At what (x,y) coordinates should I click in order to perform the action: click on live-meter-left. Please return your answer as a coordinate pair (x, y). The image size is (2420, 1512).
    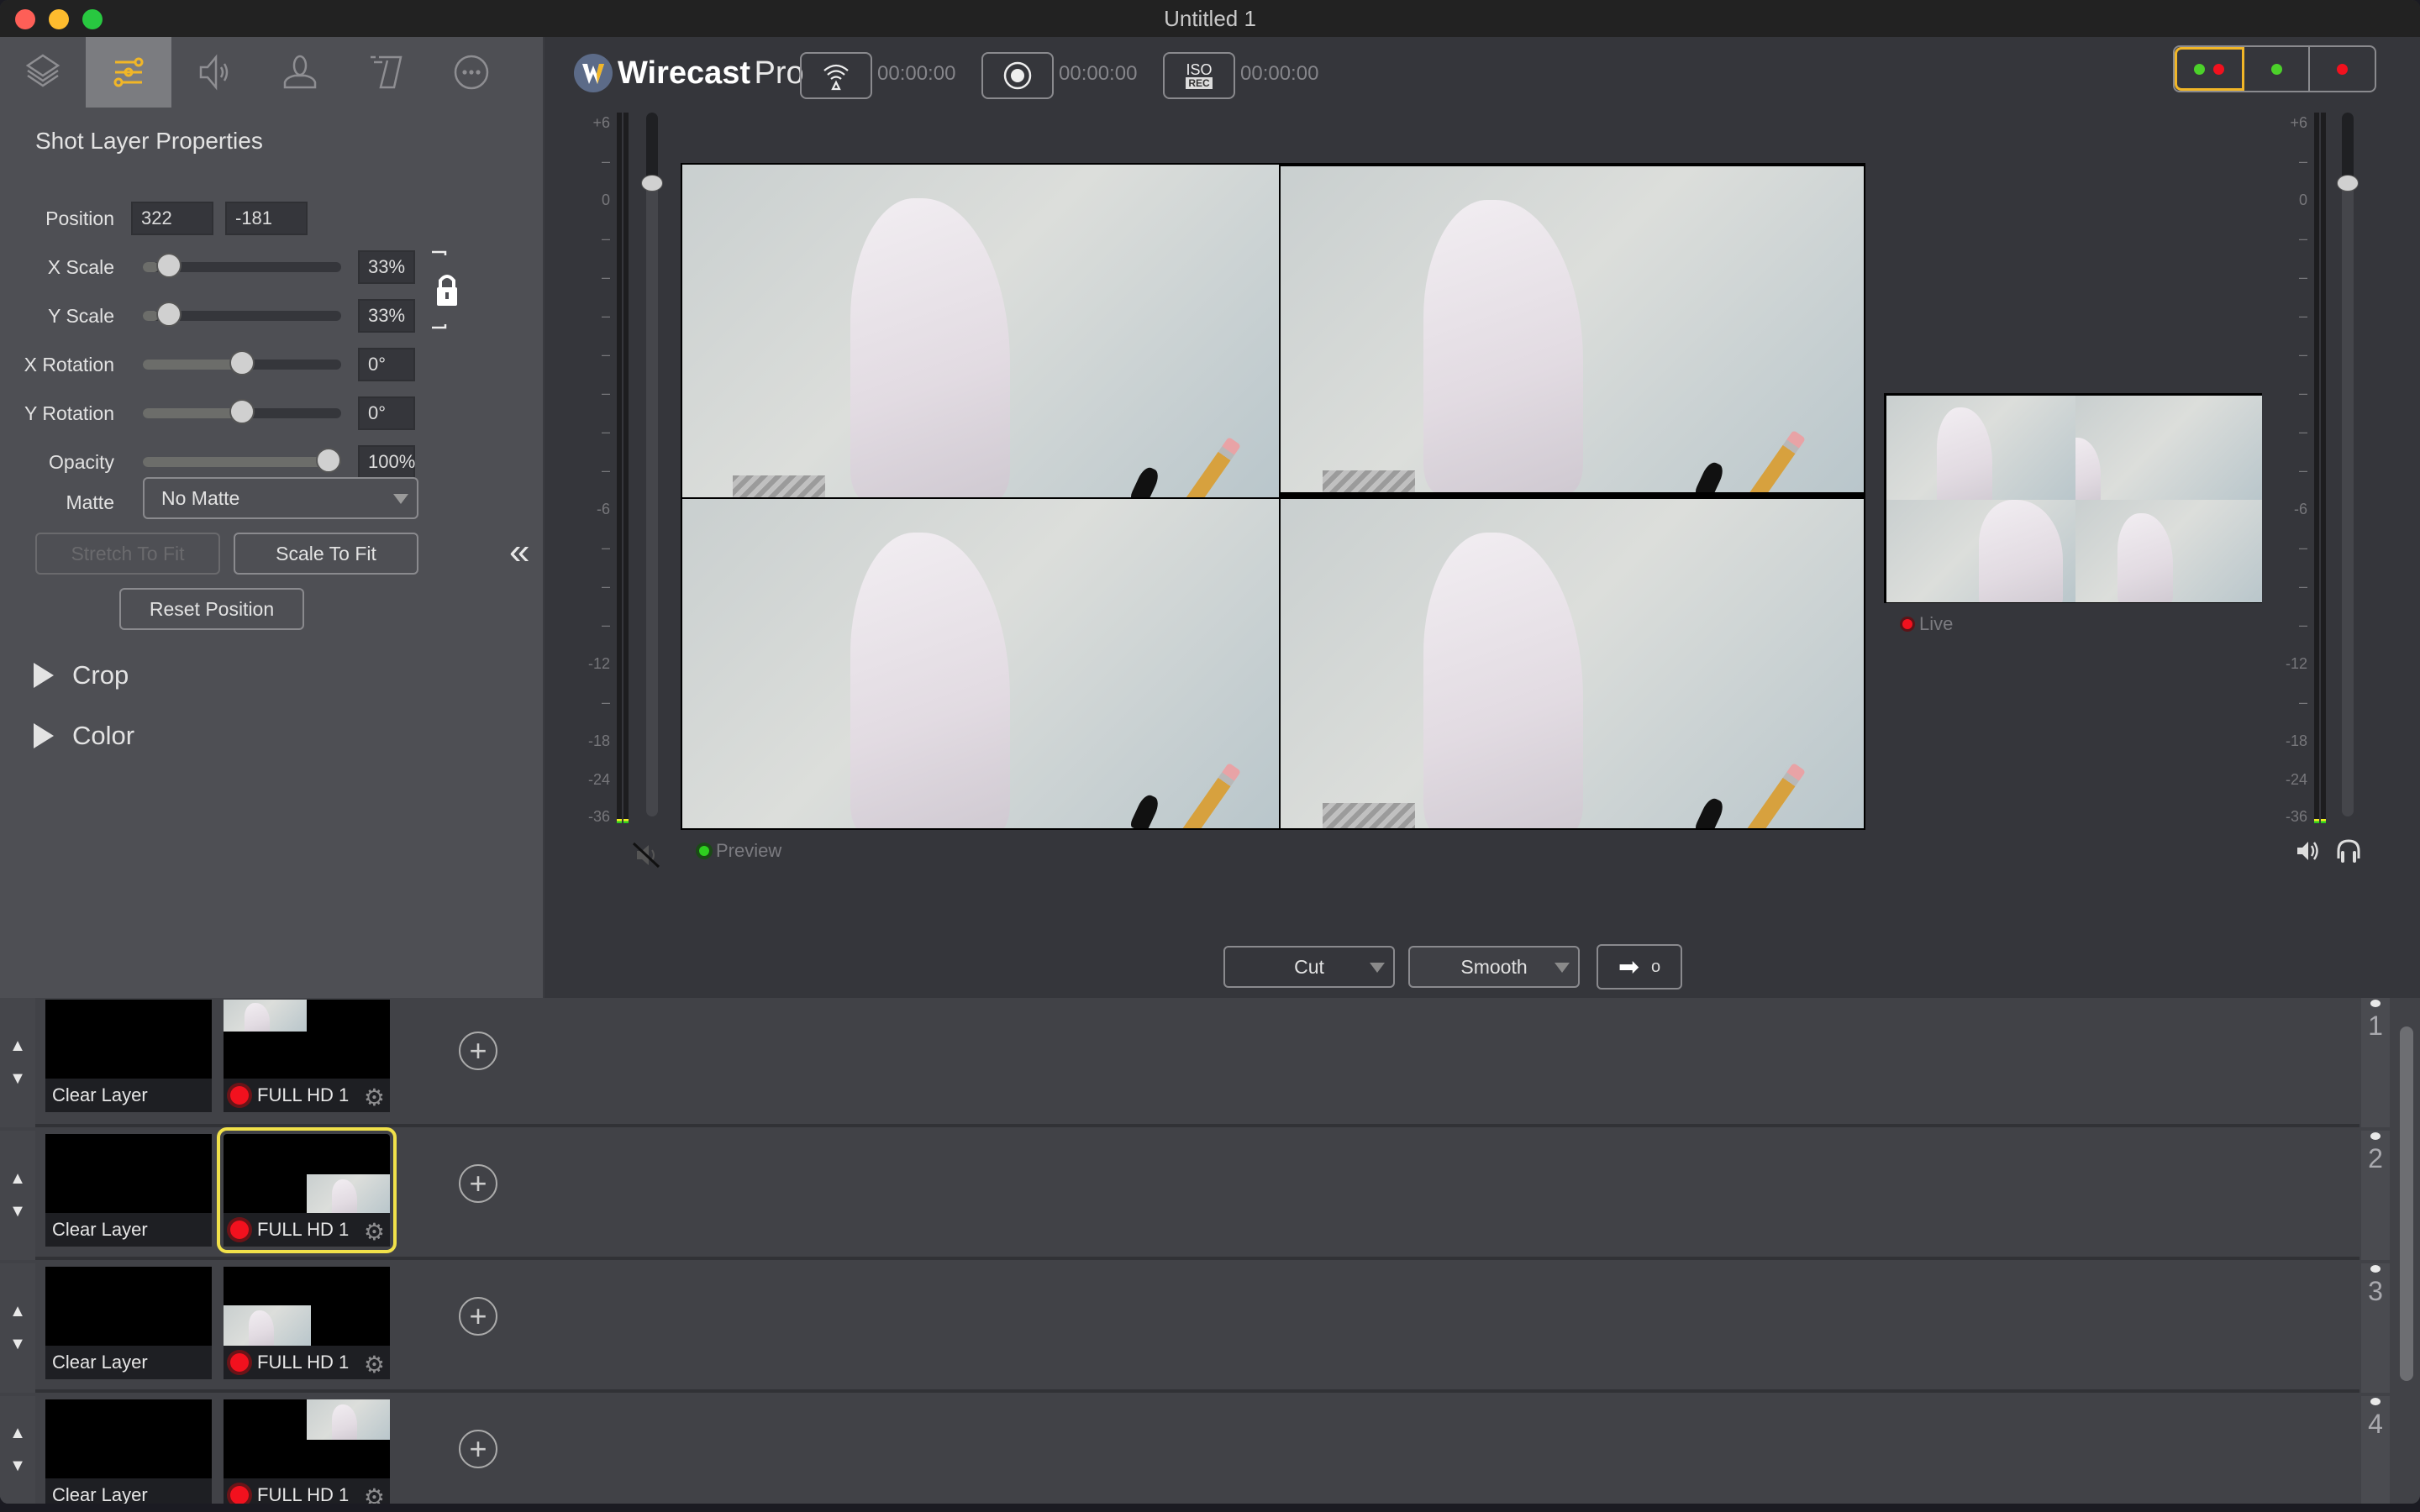
    Looking at the image, I should click on (2316, 468).